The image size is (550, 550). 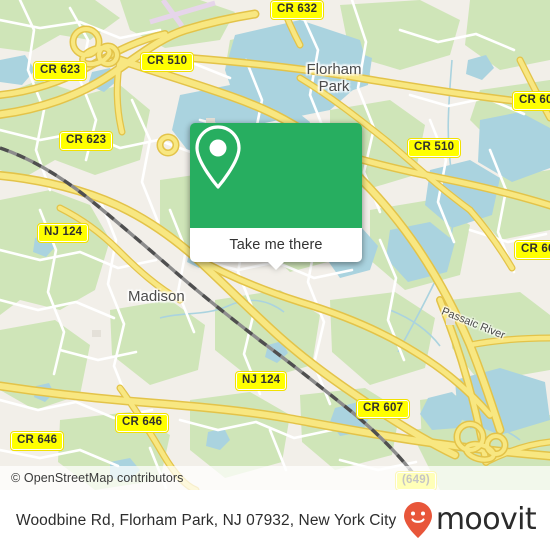 I want to click on popup-action: Take me there, so click(x=276, y=249).